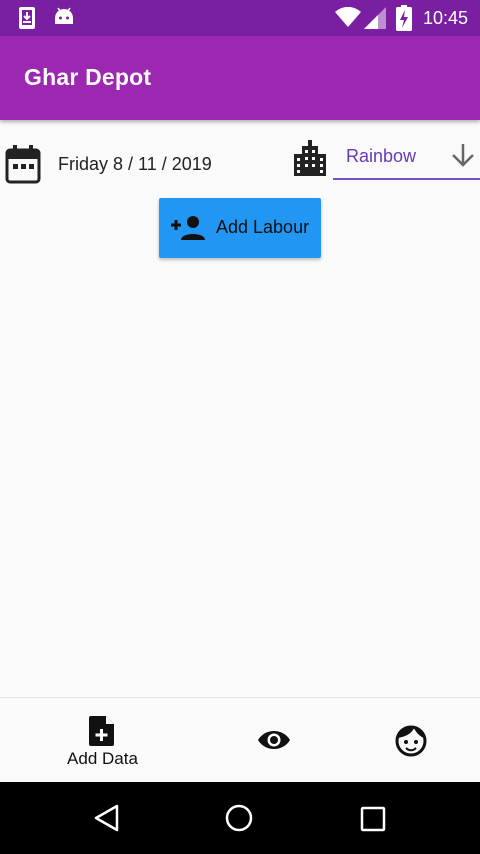 The image size is (480, 854). I want to click on battery-charging-icon, so click(404, 20).